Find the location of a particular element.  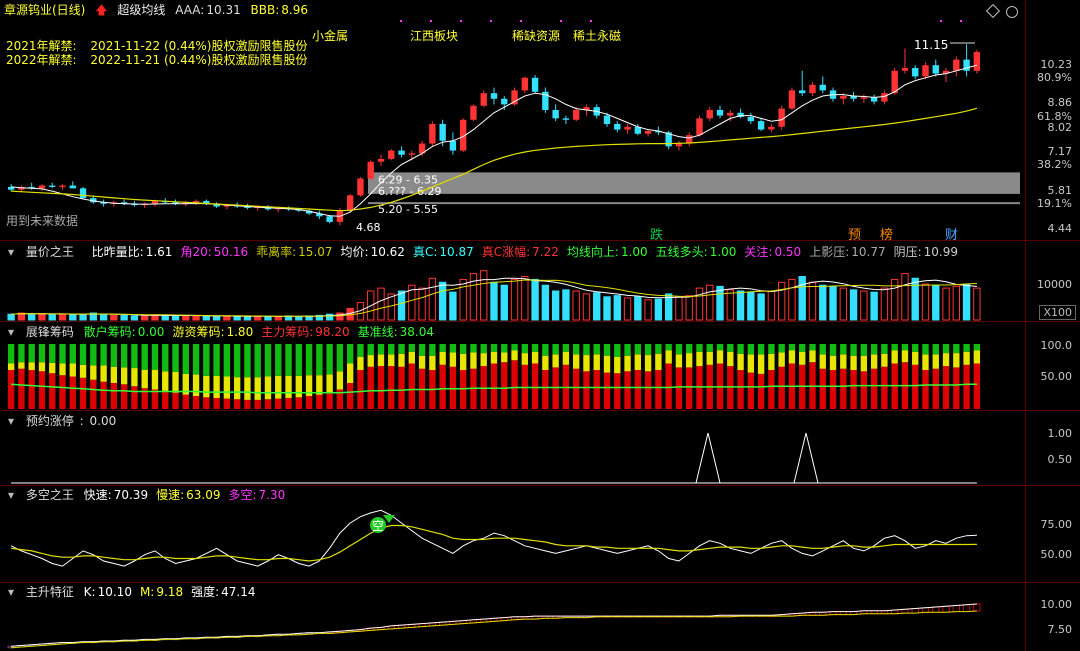

rise-chart is located at coordinates (513, 617).